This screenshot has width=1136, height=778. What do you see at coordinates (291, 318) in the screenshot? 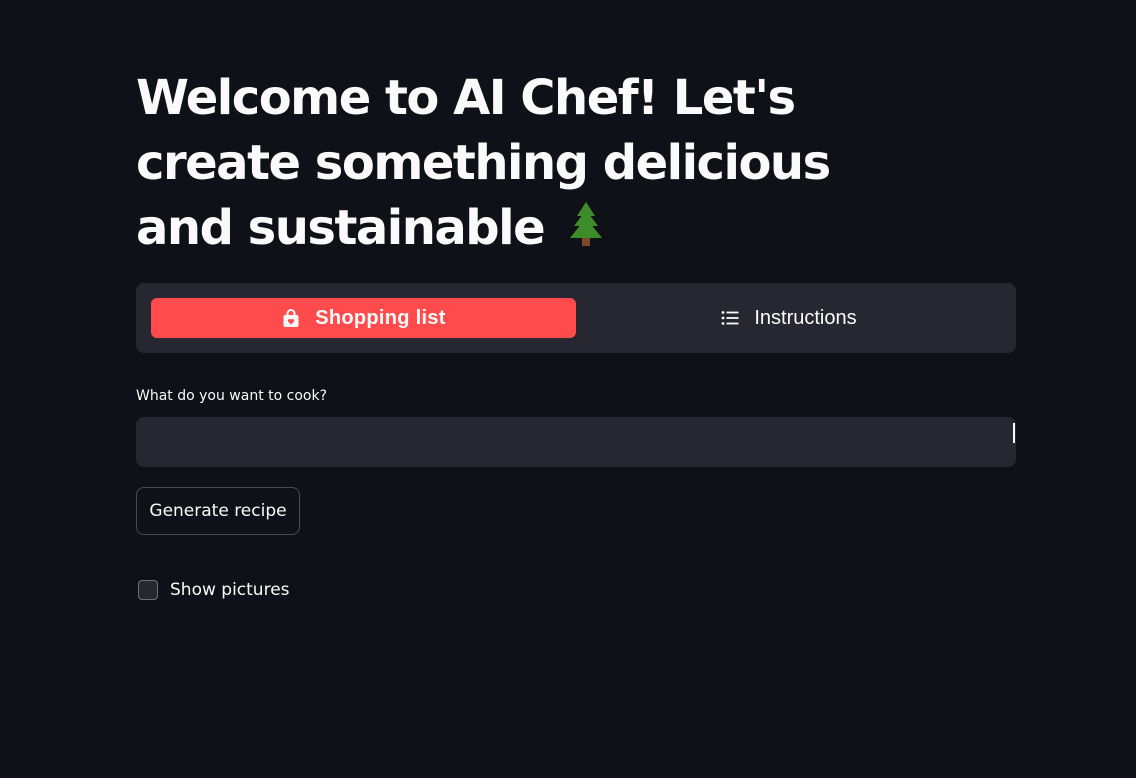
I see `shopping-bag-icon` at bounding box center [291, 318].